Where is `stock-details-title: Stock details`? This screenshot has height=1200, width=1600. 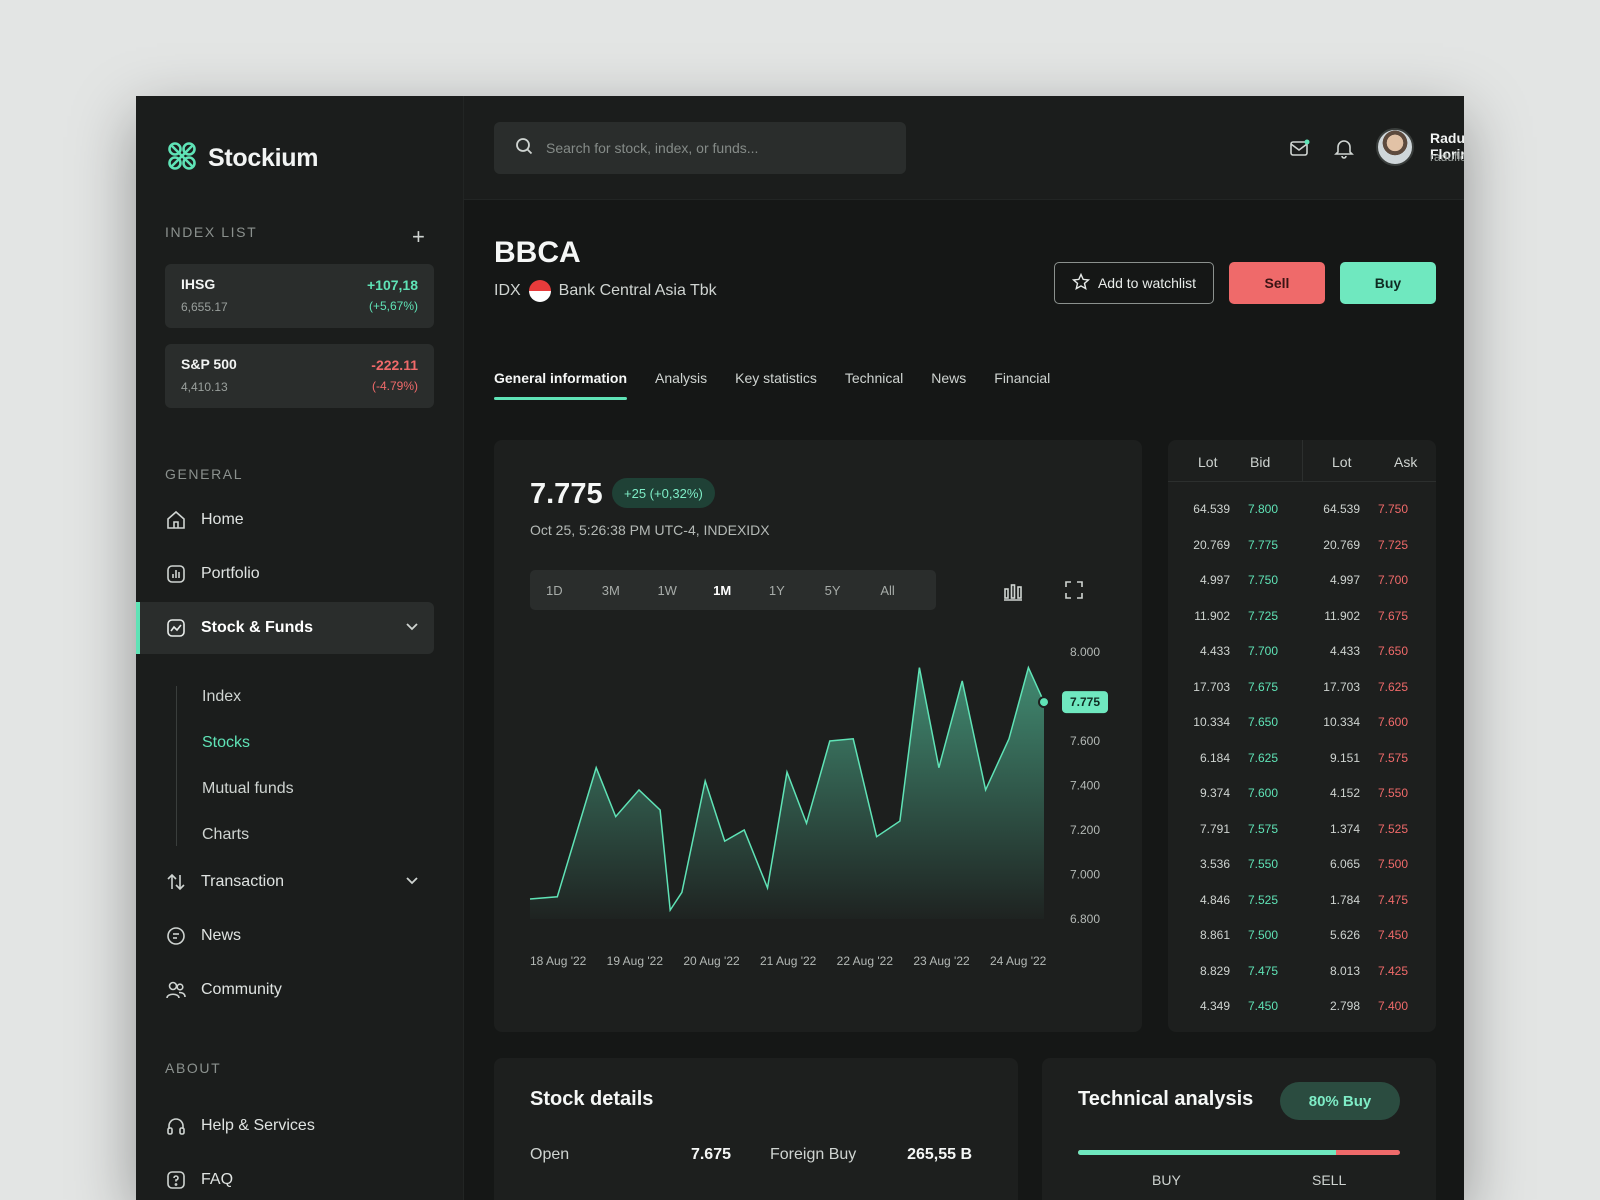 stock-details-title: Stock details is located at coordinates (592, 1099).